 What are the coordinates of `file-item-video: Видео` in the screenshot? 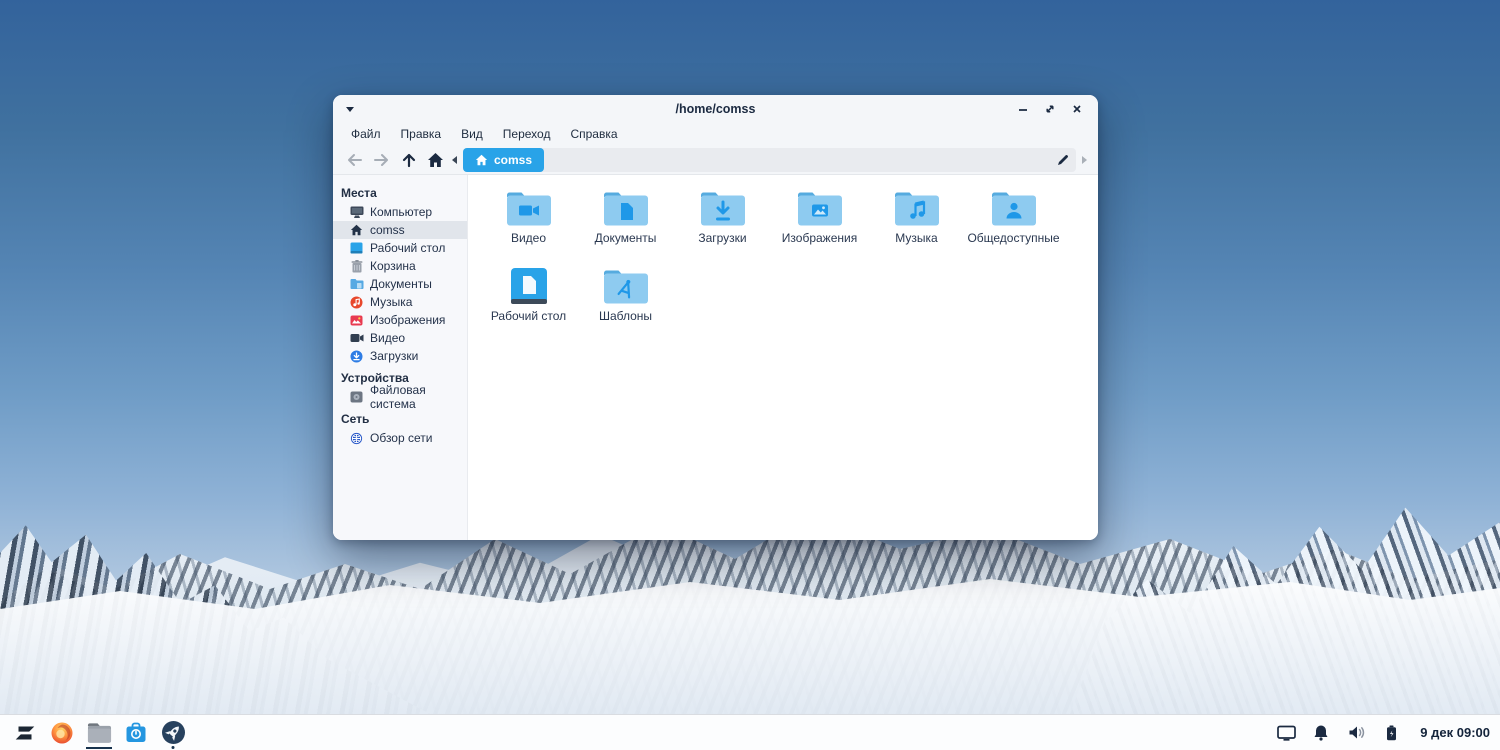 It's located at (528, 226).